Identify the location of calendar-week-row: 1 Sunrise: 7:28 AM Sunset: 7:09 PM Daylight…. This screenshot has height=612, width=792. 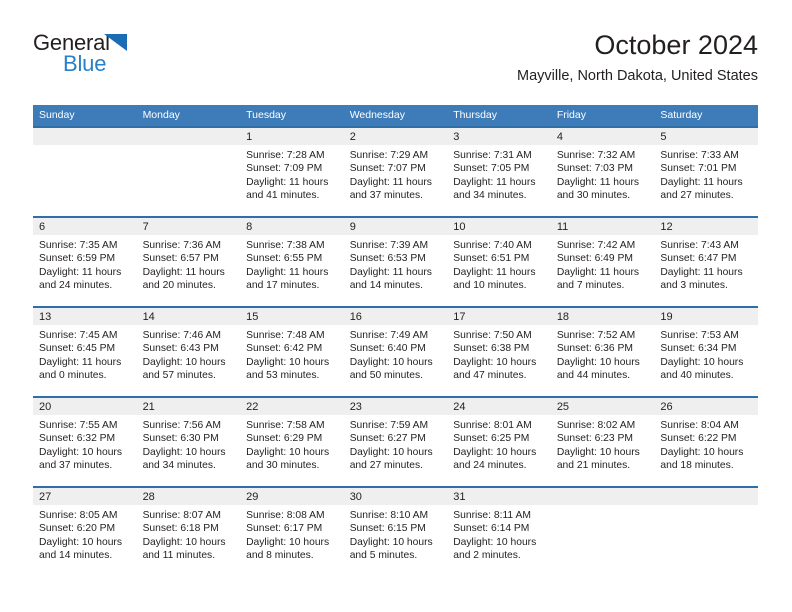
(395, 171).